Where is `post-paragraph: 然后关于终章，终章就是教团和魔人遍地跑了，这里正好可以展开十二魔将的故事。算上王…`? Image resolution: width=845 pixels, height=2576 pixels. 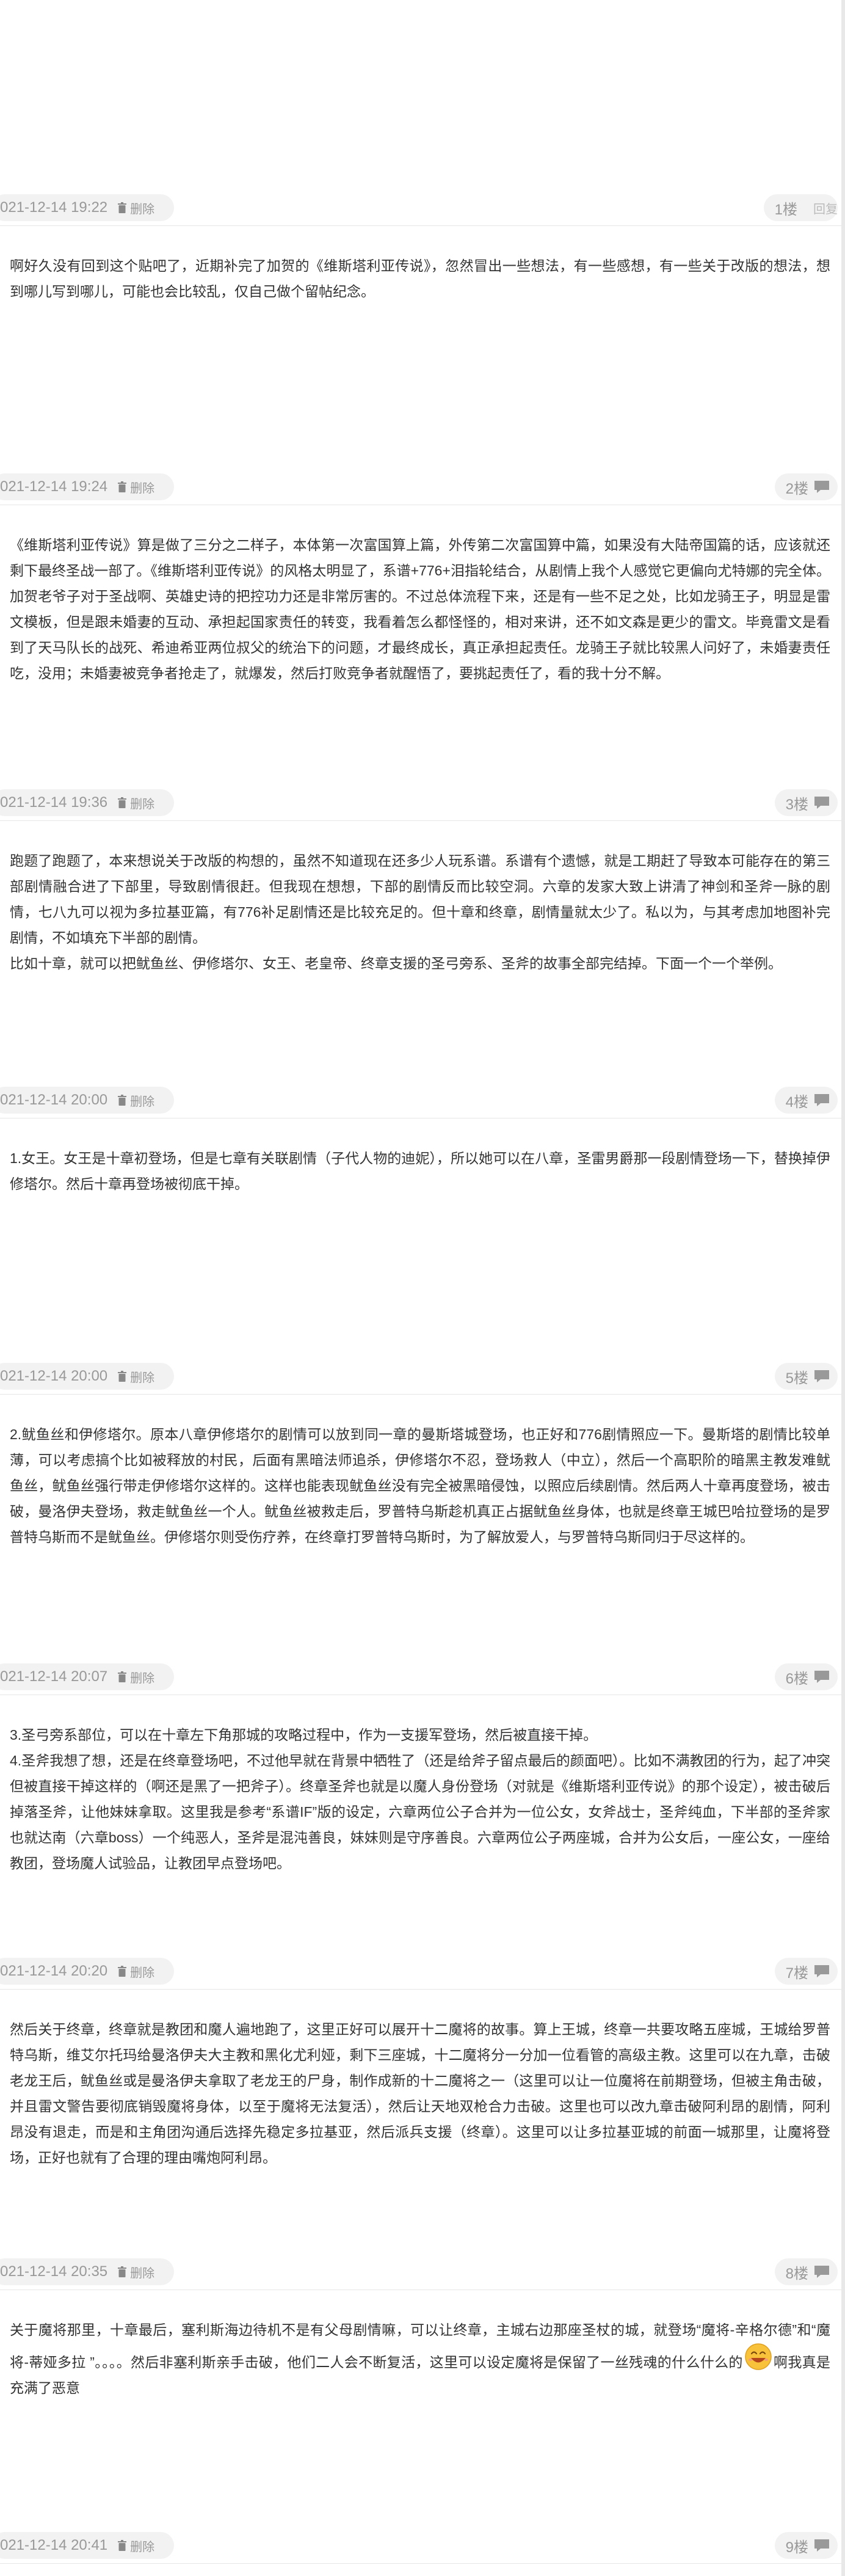 post-paragraph: 然后关于终章，终章就是教团和魔人遍地跑了，这里正好可以展开十二魔将的故事。算上王… is located at coordinates (420, 2093).